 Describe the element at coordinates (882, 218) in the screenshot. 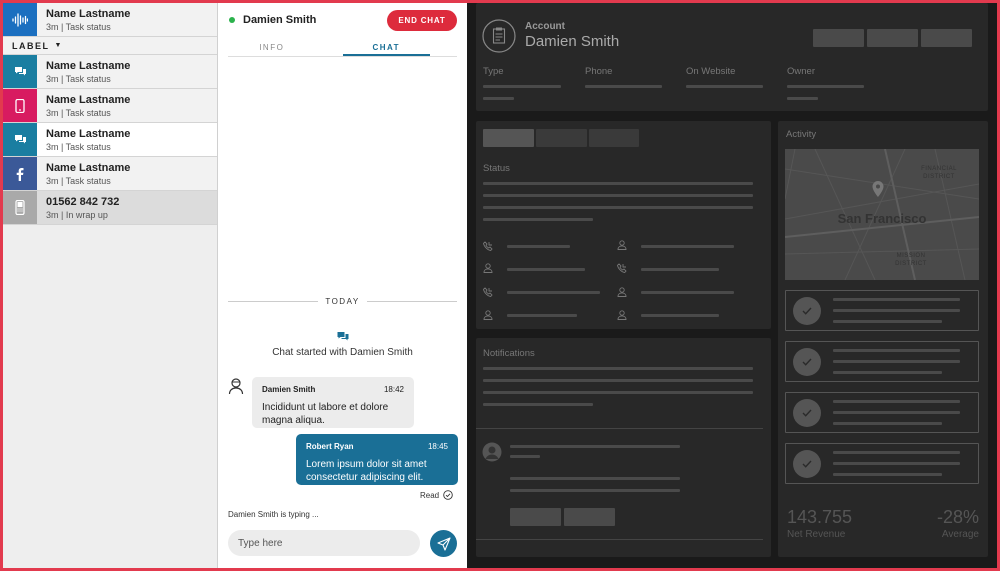

I see `map-city-label: San Francisco` at that location.